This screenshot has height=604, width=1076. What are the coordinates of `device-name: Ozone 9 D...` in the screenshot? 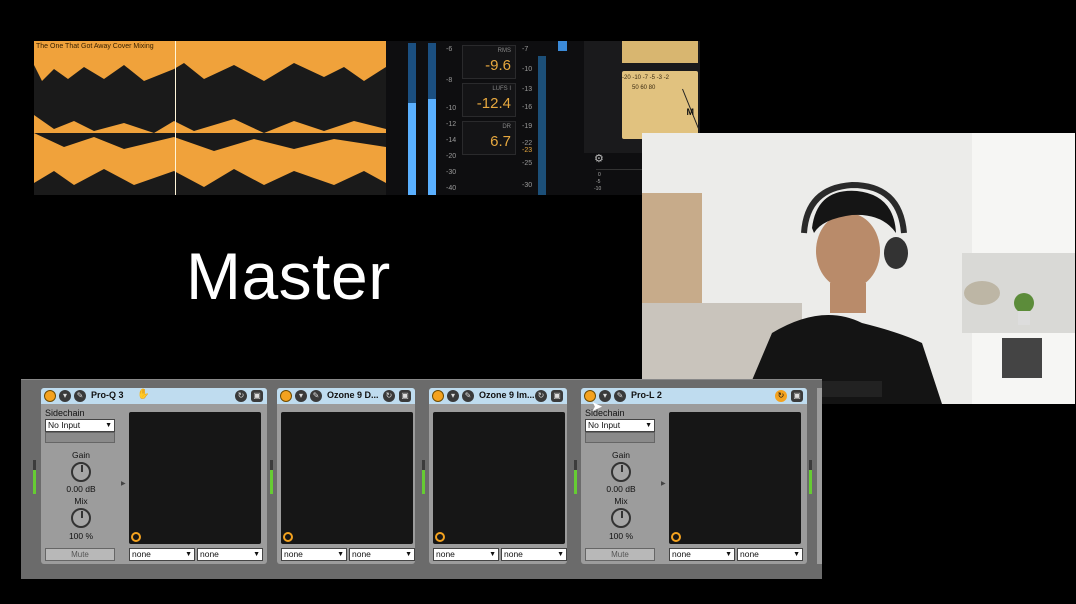 It's located at (353, 395).